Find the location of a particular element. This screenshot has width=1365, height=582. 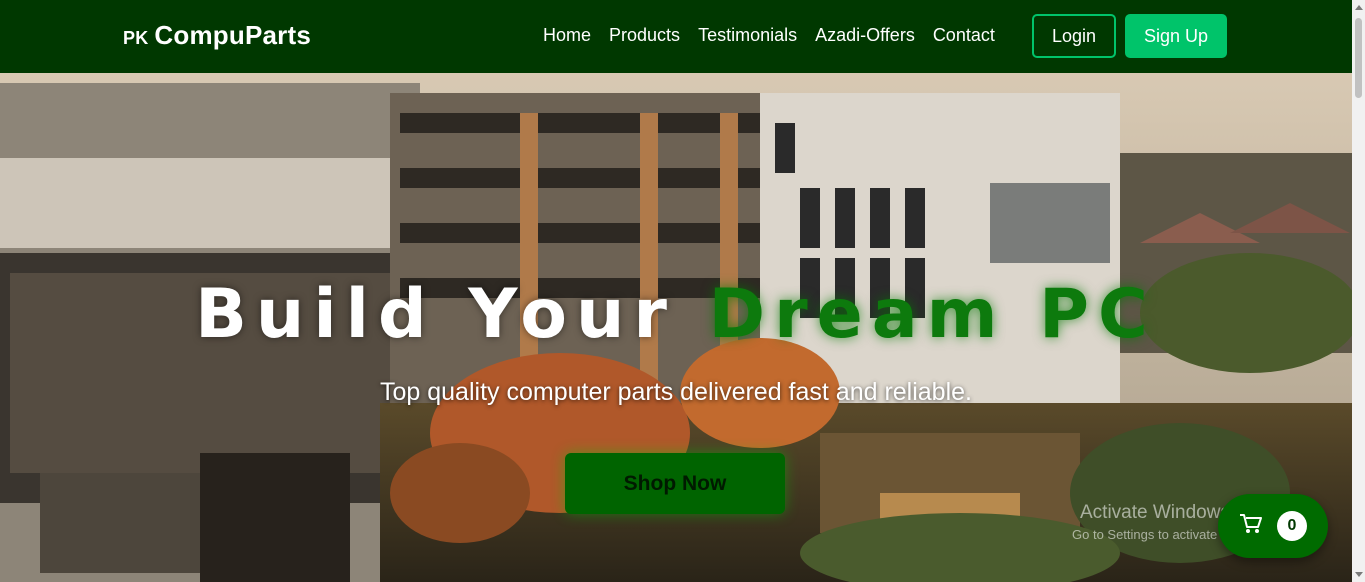

nav-link-home: Home is located at coordinates (567, 35).